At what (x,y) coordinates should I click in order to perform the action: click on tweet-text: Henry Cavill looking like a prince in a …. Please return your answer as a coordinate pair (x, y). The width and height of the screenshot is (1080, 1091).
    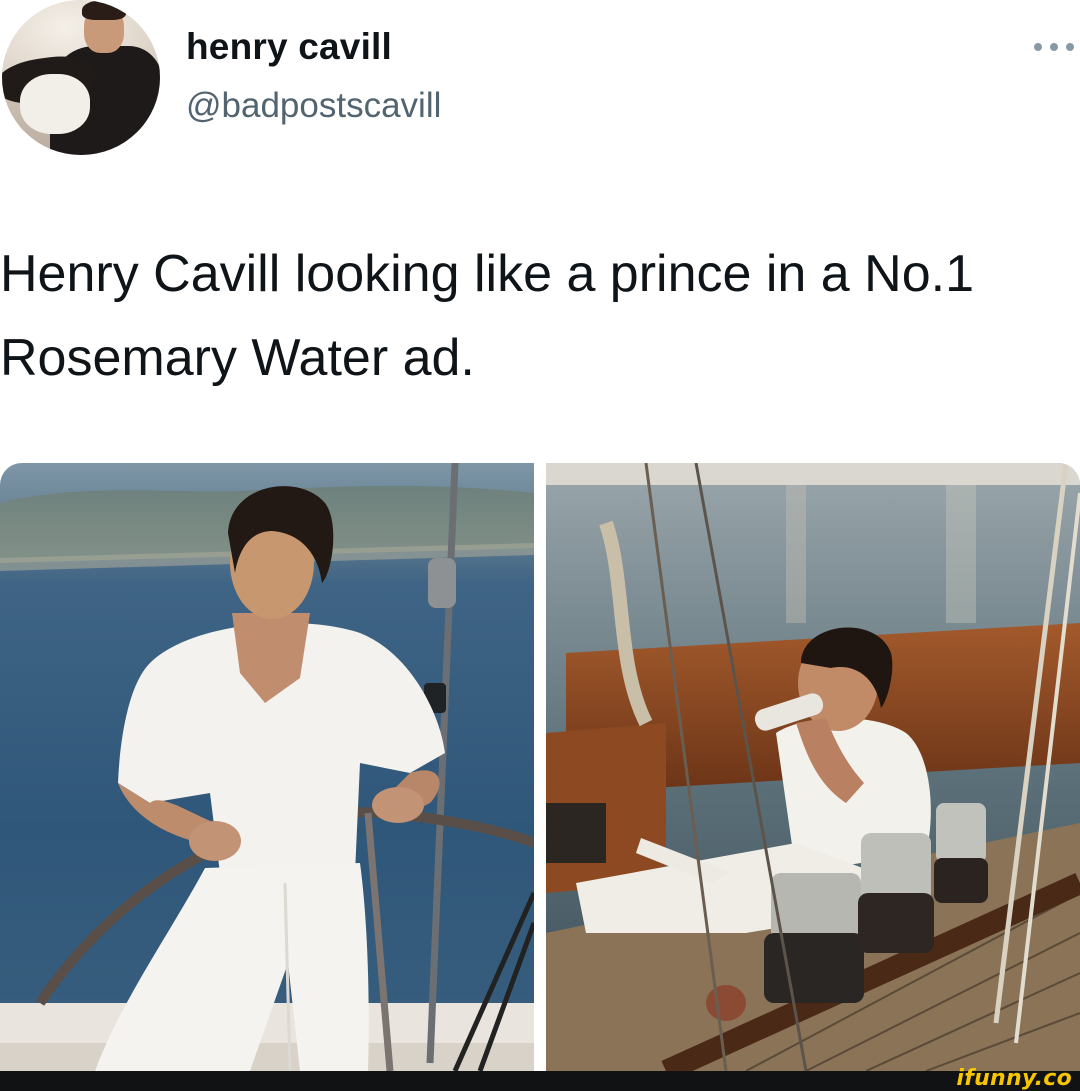
    Looking at the image, I should click on (487, 316).